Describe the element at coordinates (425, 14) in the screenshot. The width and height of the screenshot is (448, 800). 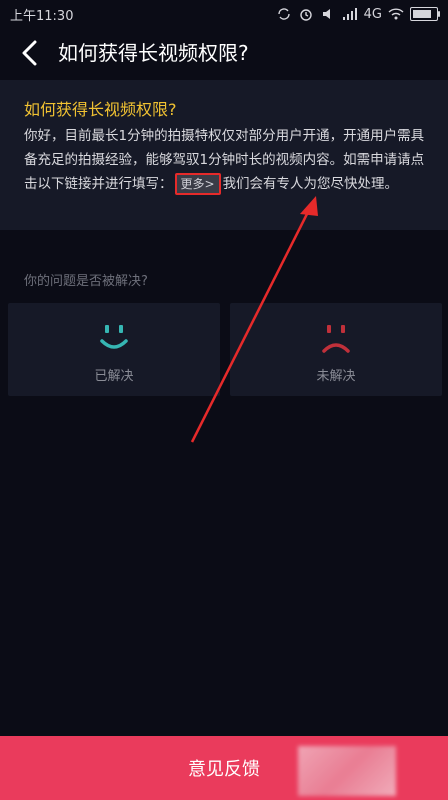
I see `battery-icon` at that location.